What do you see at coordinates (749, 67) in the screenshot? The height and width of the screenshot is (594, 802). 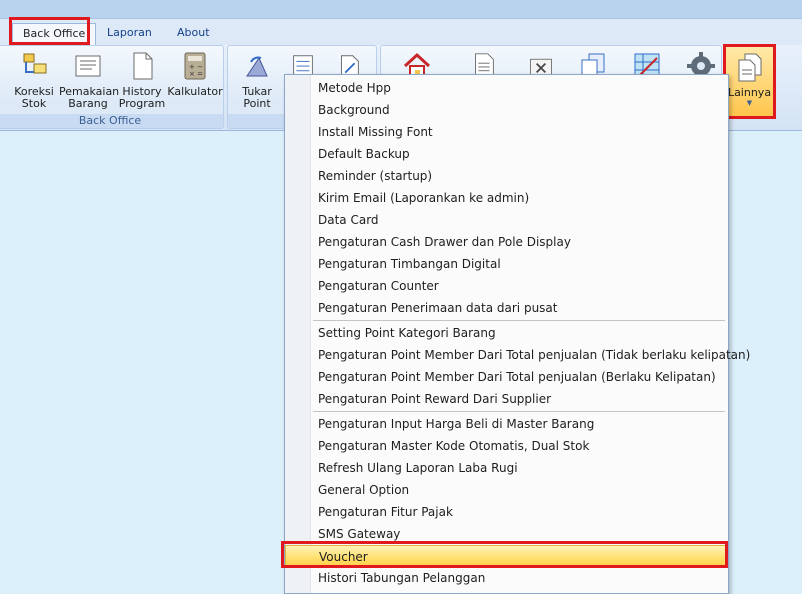 I see `documents-icon` at bounding box center [749, 67].